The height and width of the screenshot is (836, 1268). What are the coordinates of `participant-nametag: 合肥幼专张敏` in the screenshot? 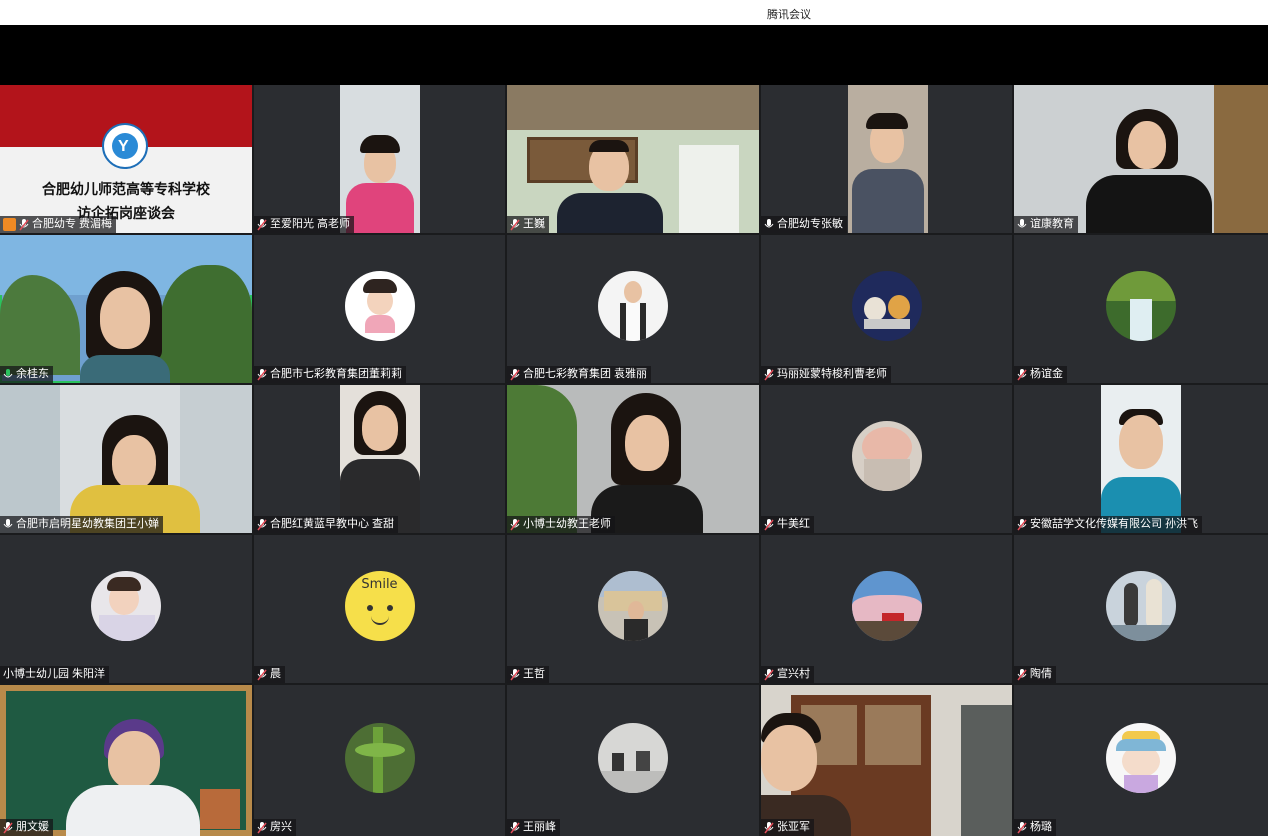 It's located at (804, 224).